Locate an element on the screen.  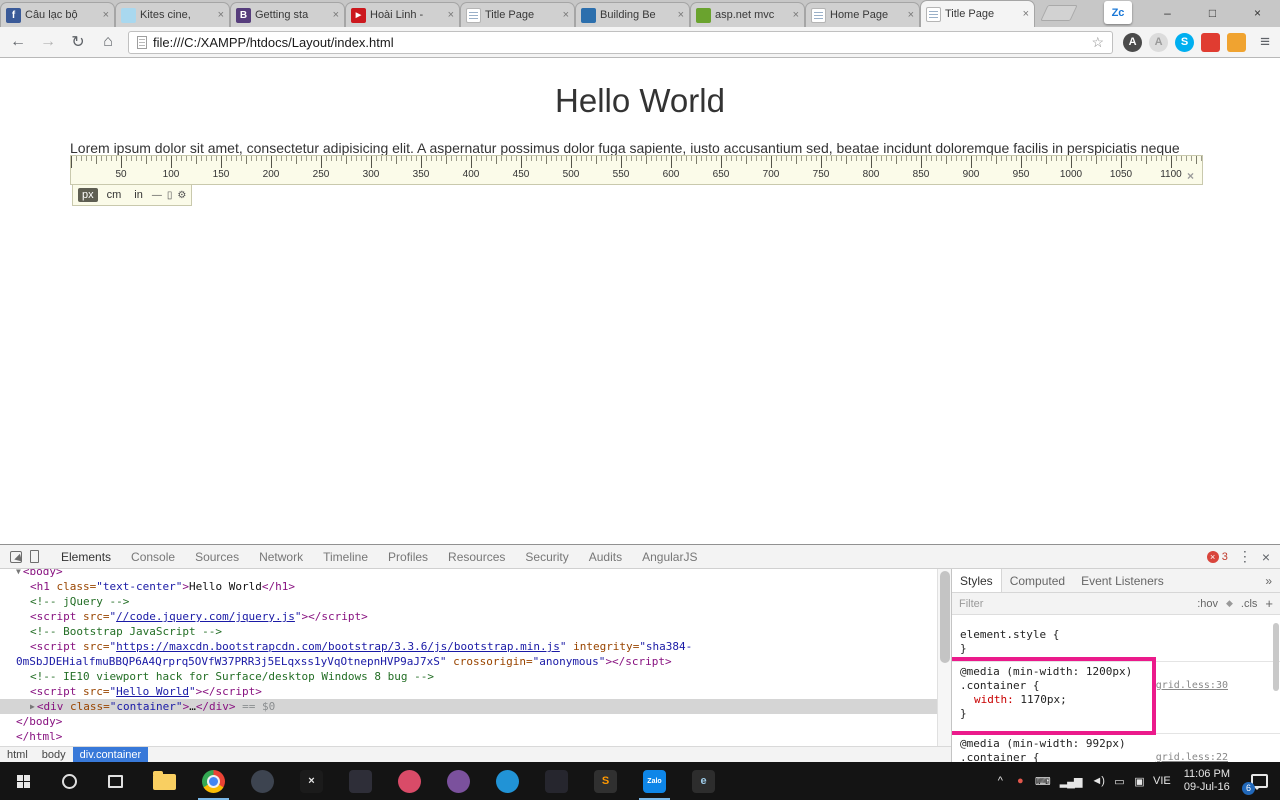
devtools-tab-timeline: Timeline is located at coordinates (345, 556).